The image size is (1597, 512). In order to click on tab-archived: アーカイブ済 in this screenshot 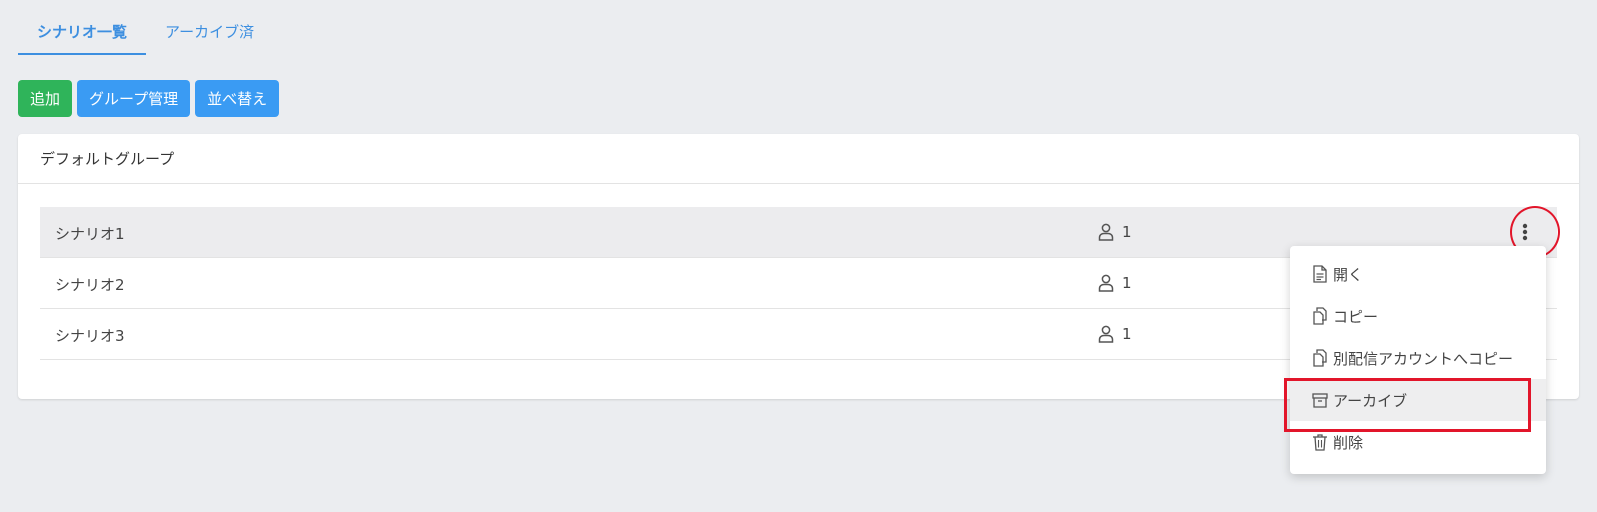, I will do `click(209, 33)`.